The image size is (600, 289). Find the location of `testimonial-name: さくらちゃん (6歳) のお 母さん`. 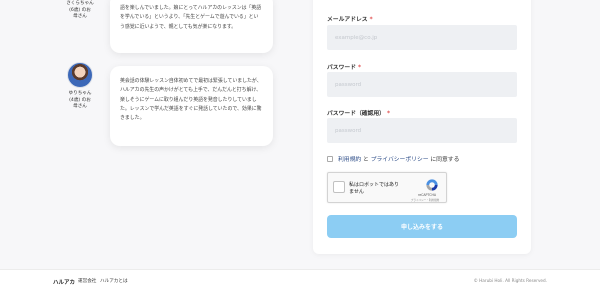

testimonial-name: さくらちゃん (6歳) のお 母さん is located at coordinates (80, 10).